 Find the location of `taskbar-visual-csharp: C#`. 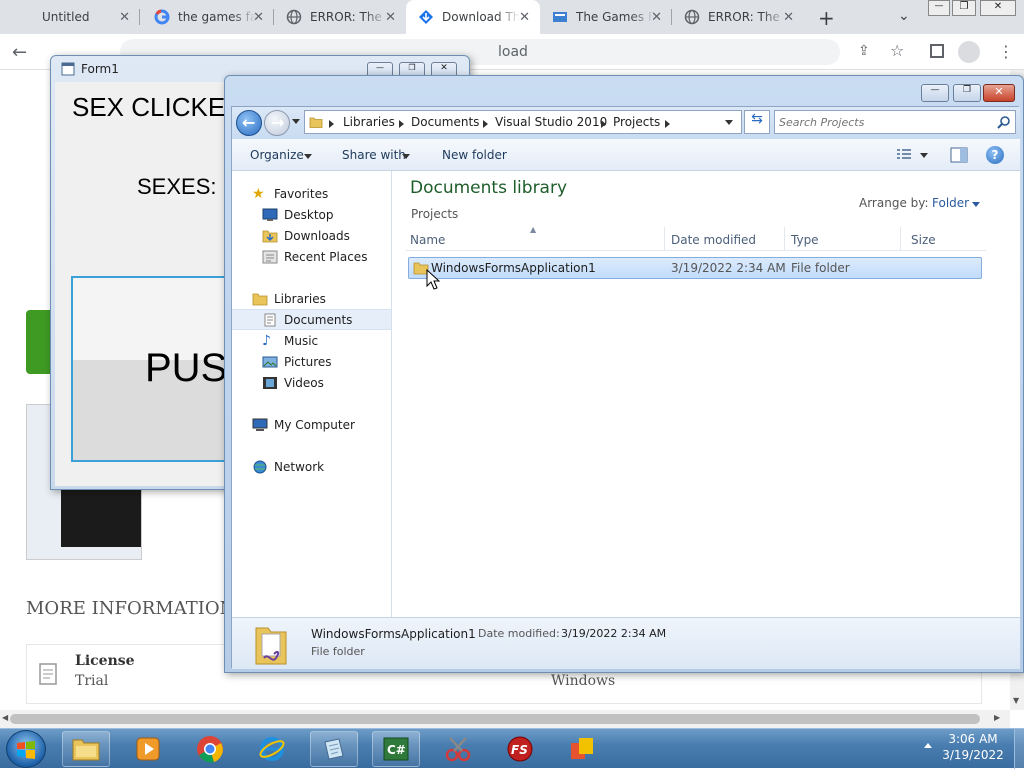

taskbar-visual-csharp: C# is located at coordinates (396, 749).